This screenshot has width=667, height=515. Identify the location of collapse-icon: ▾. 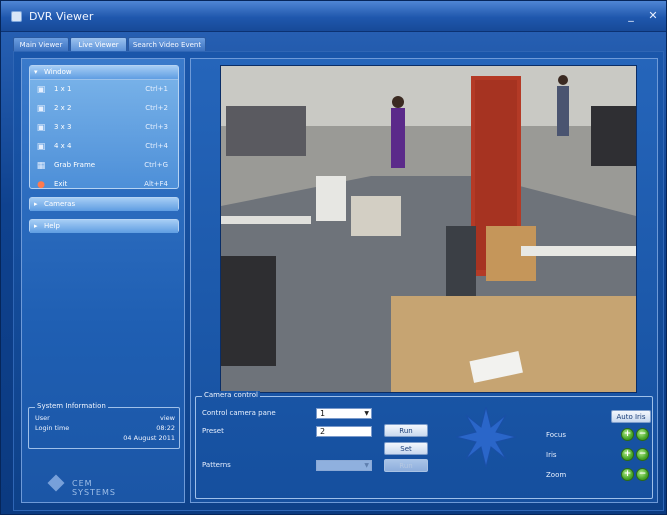
(36, 72).